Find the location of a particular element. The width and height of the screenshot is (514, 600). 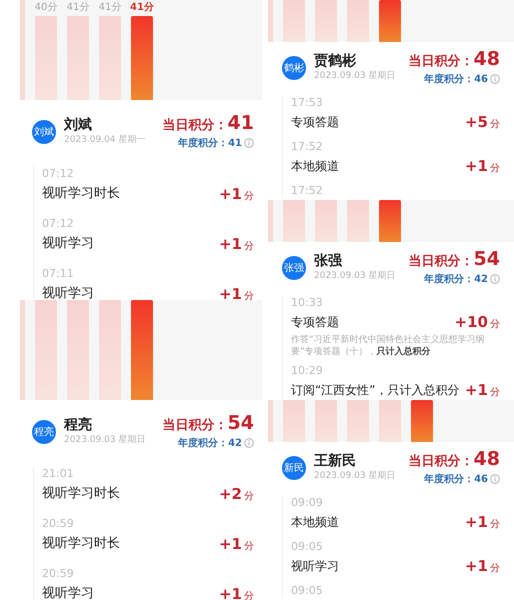

daily-score: 41 is located at coordinates (241, 123).